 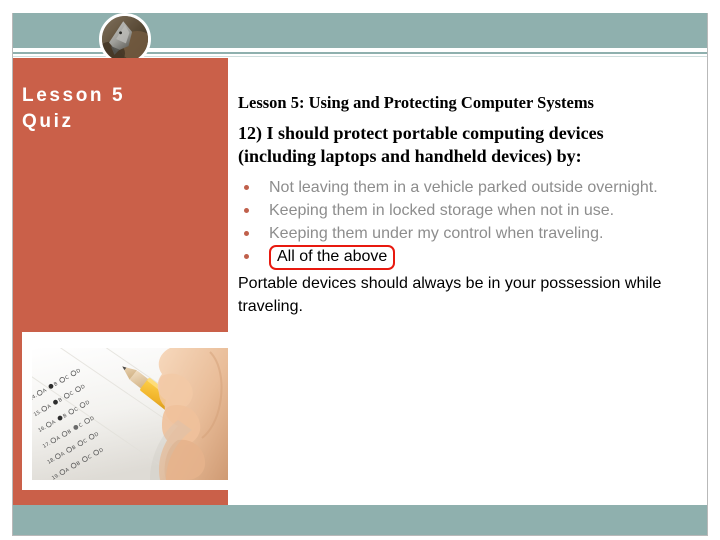 I want to click on answer-option-correct: All of the above, so click(x=465, y=257).